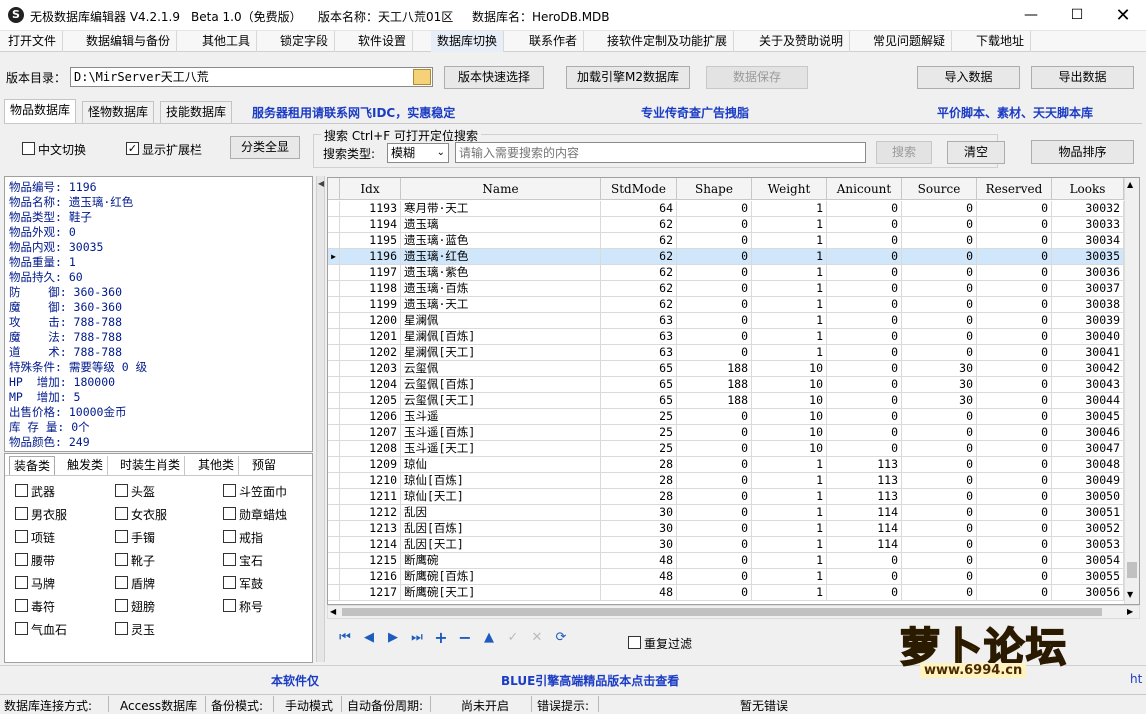  Describe the element at coordinates (370, 241) in the screenshot. I see `cell-idx: 1195` at that location.